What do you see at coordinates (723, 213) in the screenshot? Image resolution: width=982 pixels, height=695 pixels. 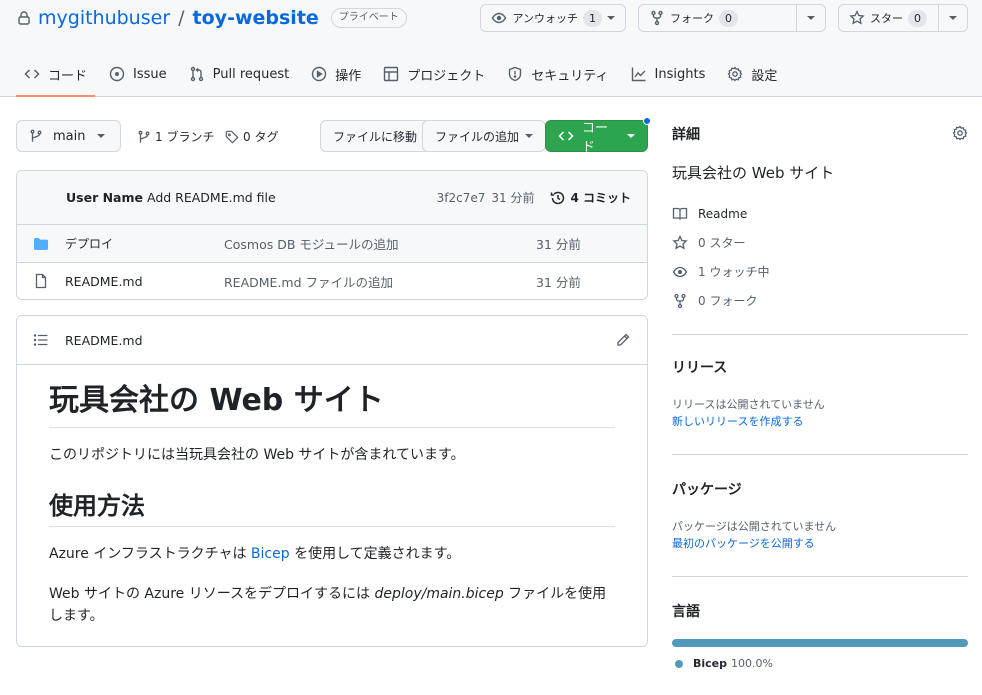 I see `meta-label: Readme` at bounding box center [723, 213].